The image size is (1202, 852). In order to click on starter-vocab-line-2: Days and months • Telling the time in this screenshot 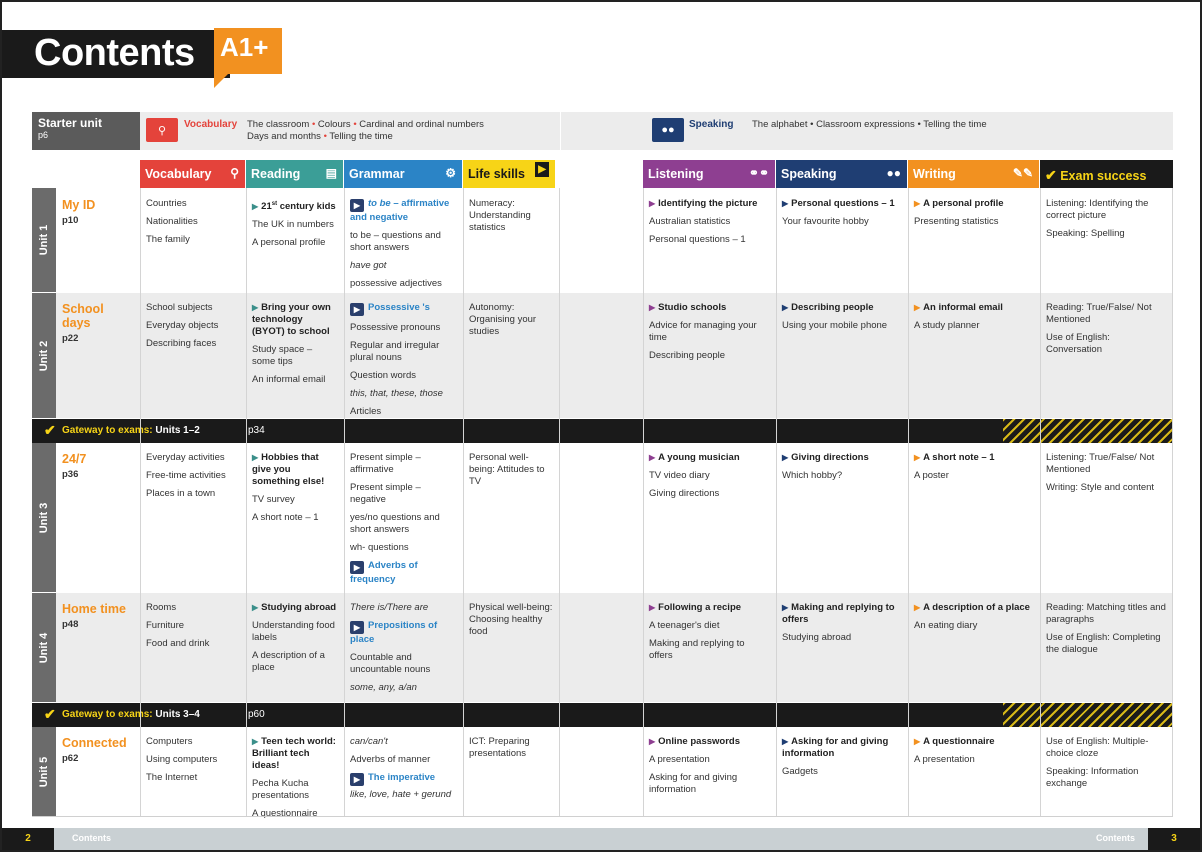, I will do `click(320, 136)`.